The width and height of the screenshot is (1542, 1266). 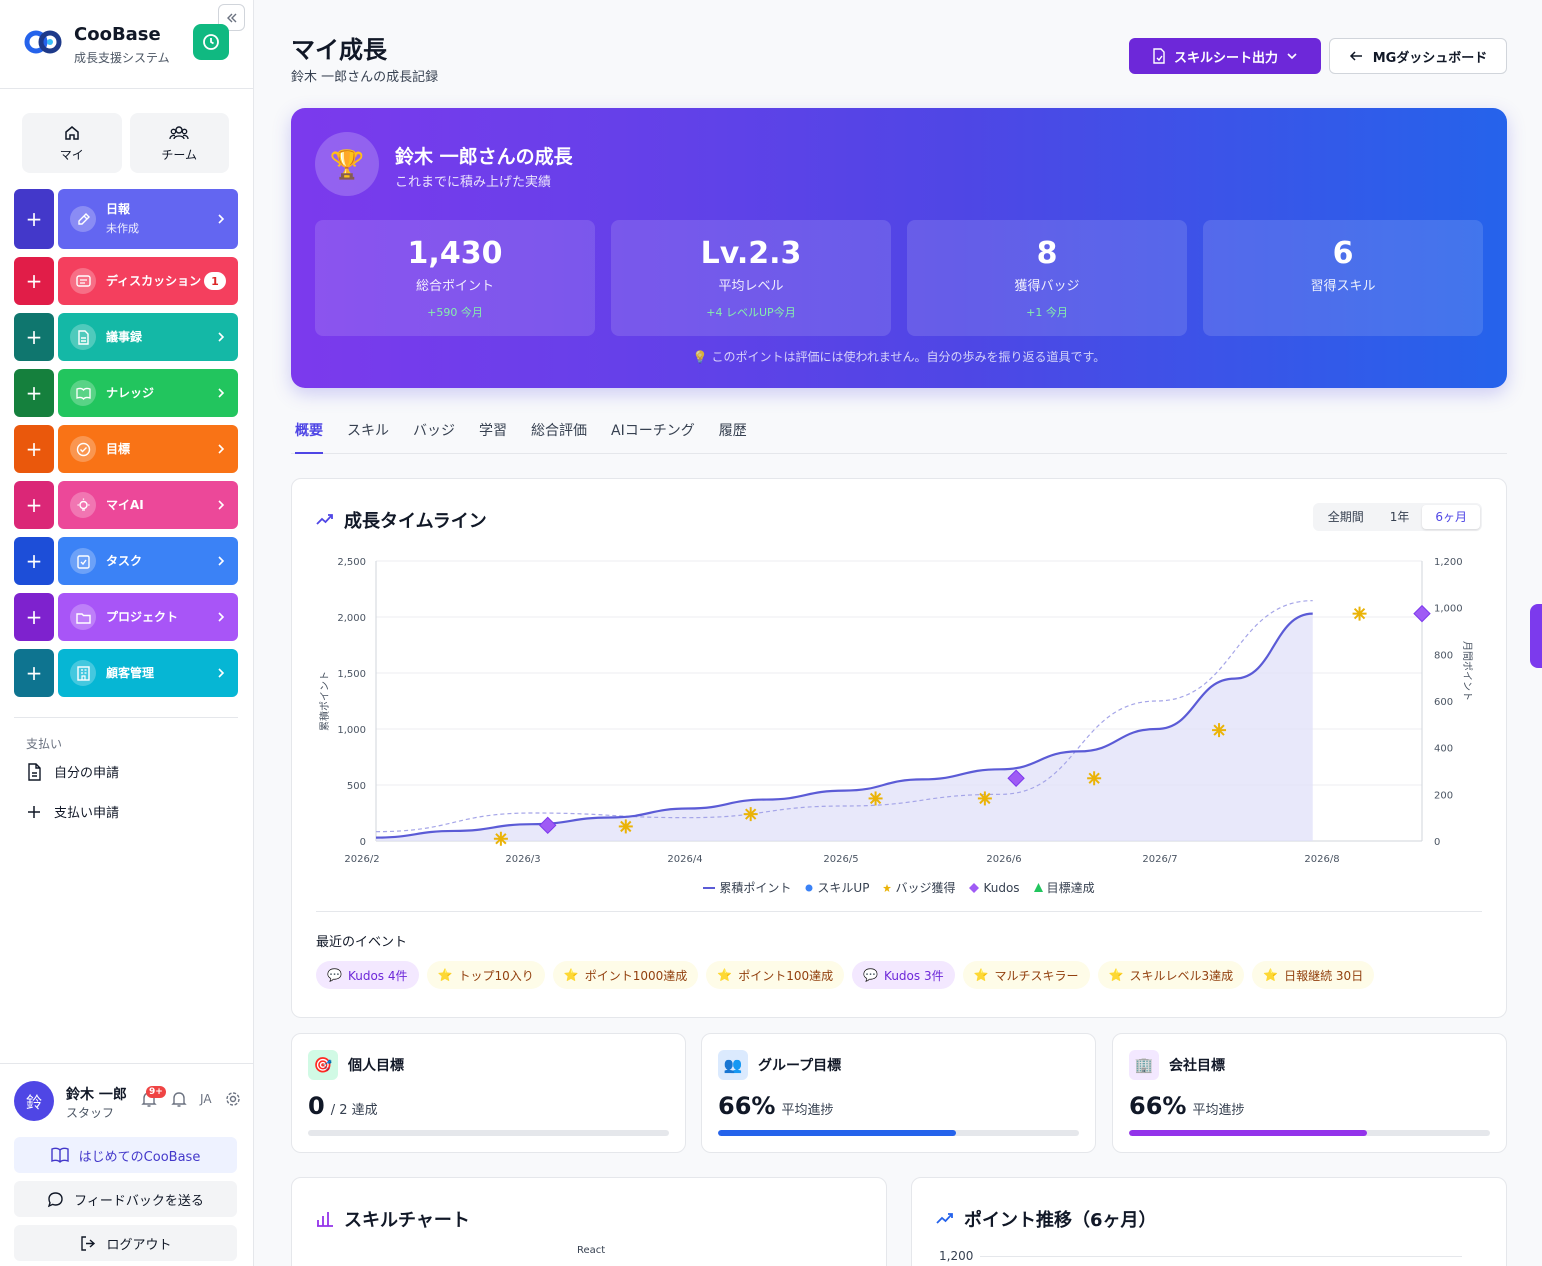 I want to click on tab-4: 総合評価, so click(x=559, y=437).